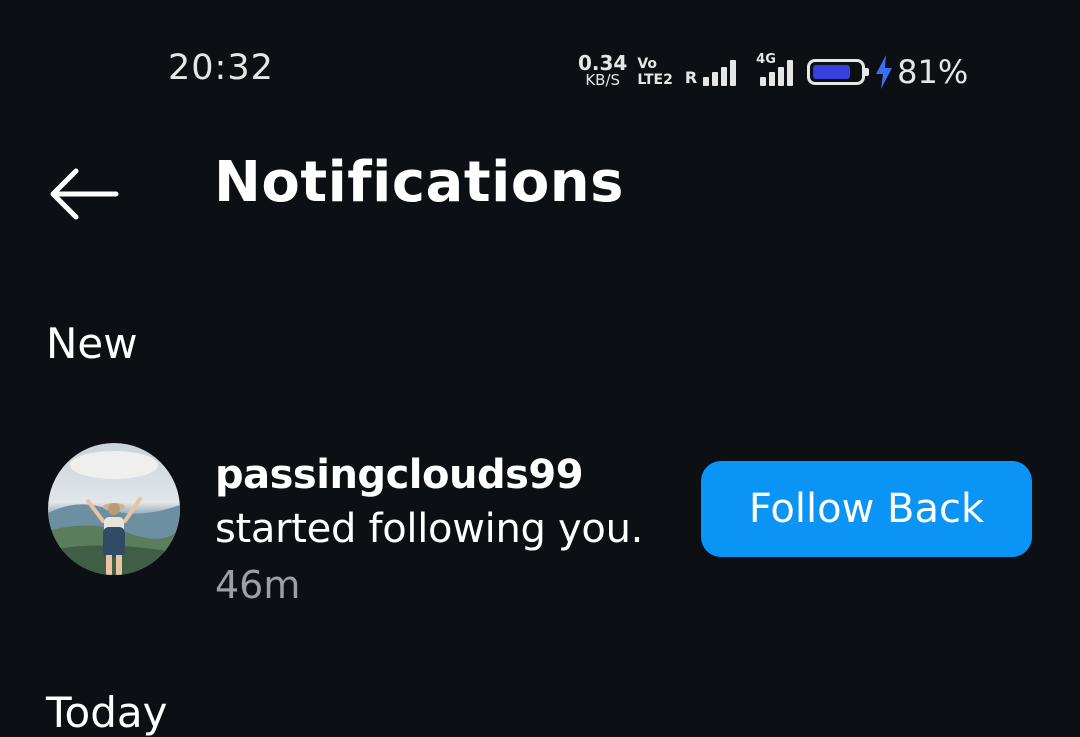  Describe the element at coordinates (691, 77) in the screenshot. I see `roaming-label: R` at that location.